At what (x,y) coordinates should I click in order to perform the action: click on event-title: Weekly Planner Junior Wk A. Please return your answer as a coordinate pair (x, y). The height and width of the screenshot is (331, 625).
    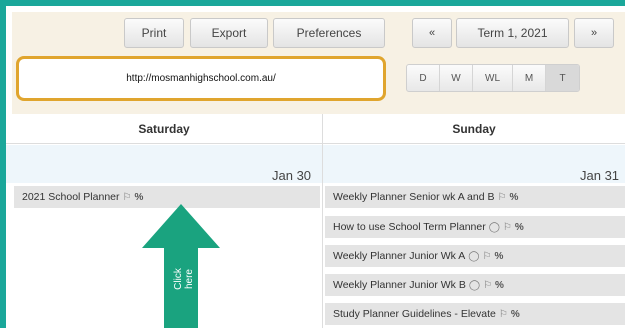
    Looking at the image, I should click on (399, 256).